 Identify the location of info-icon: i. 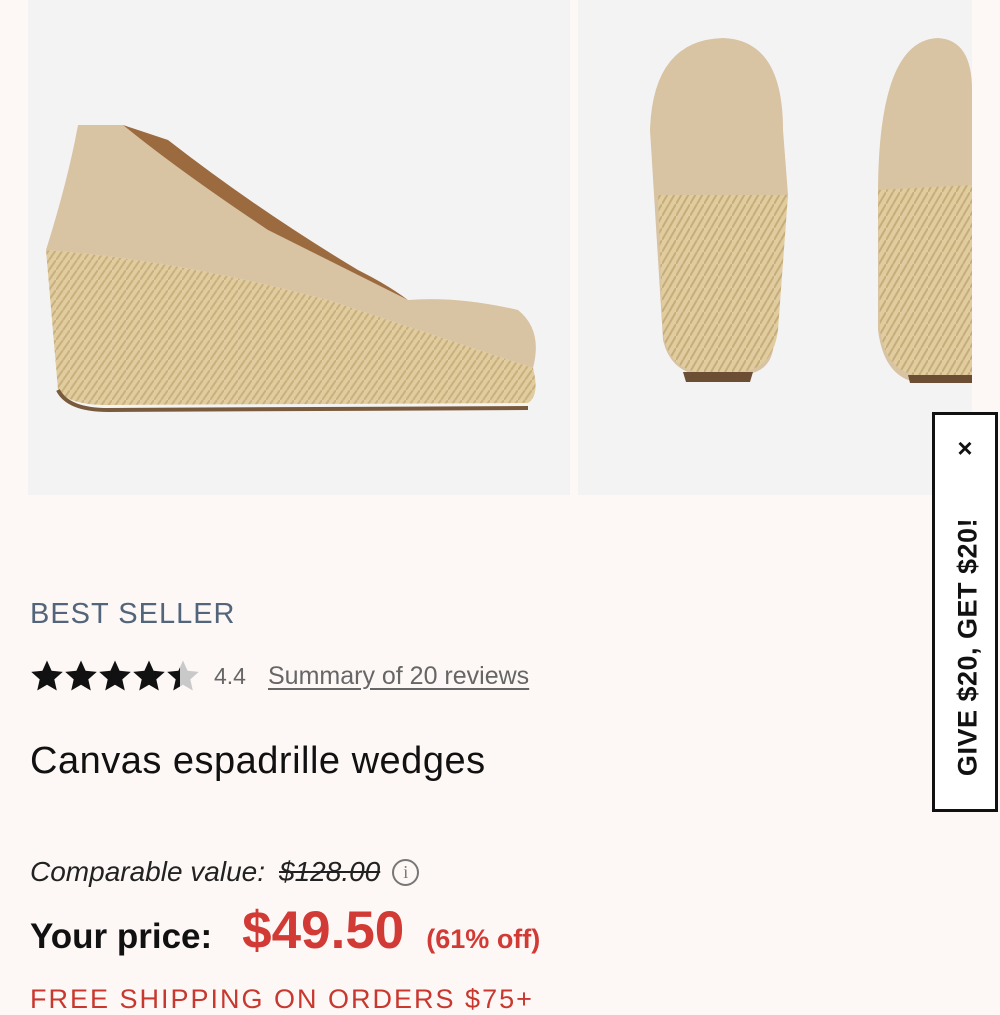
(406, 872).